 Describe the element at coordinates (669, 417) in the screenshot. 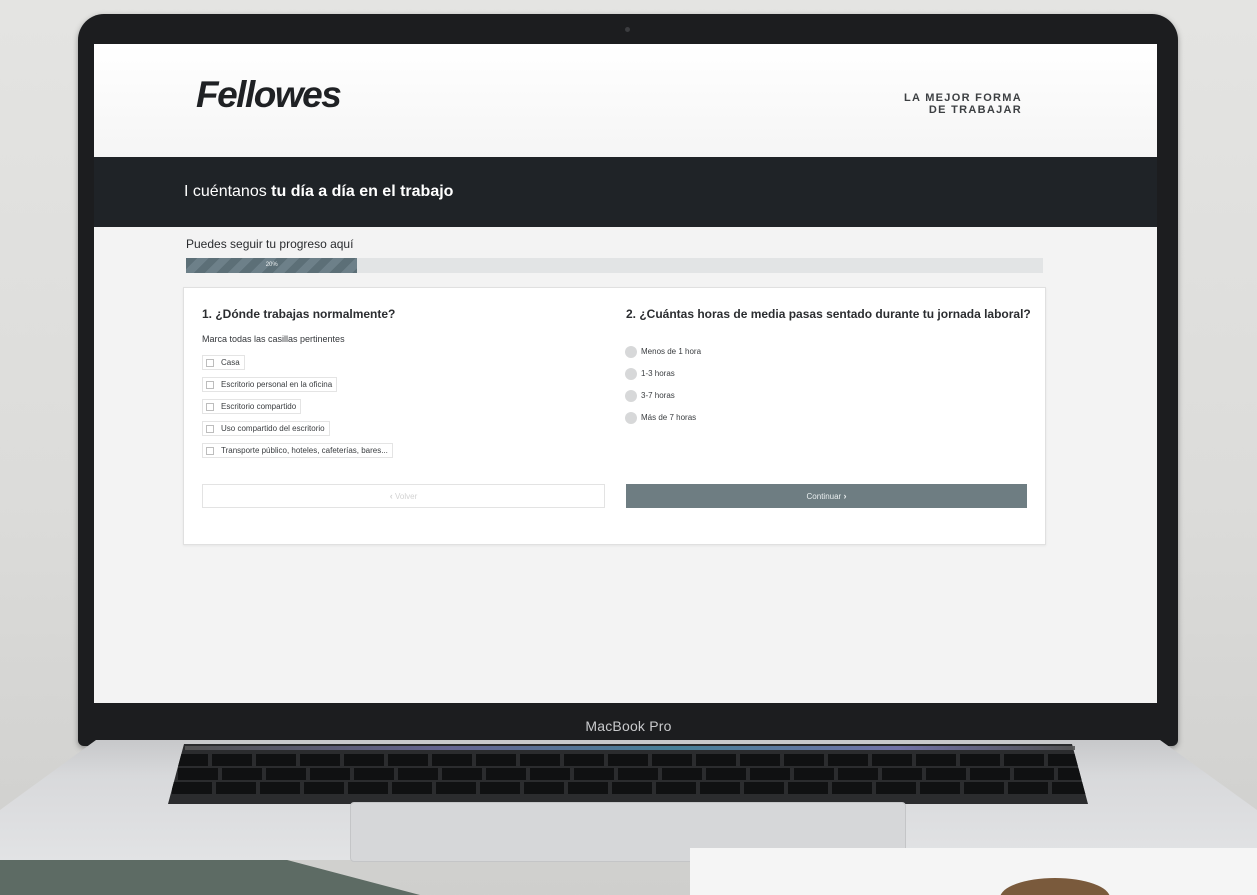

I see `radio-label: Más de 7 horas` at that location.